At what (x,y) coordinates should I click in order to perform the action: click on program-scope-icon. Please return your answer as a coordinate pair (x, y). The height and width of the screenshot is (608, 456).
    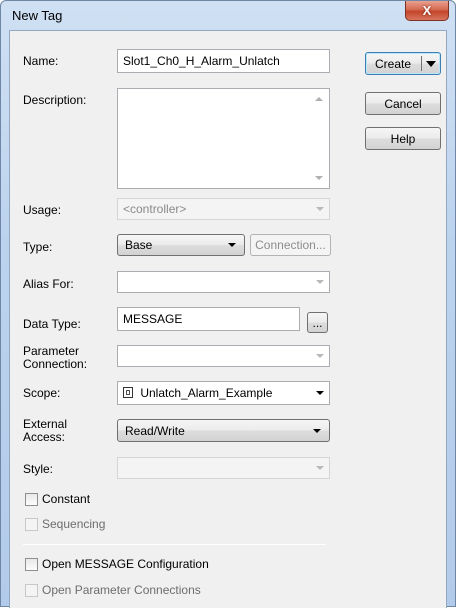
    Looking at the image, I should click on (128, 392).